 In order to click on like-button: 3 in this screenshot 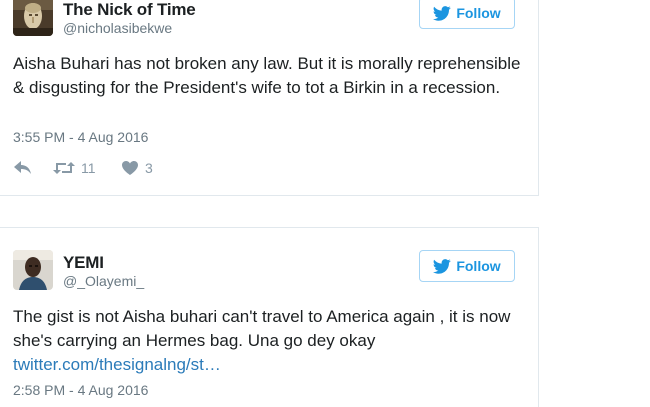, I will do `click(137, 168)`.